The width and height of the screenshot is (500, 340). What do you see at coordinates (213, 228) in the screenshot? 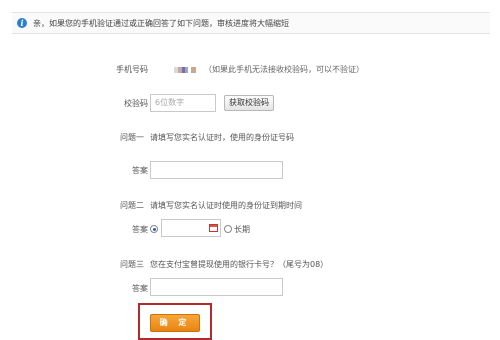
I see `calendar-icon` at bounding box center [213, 228].